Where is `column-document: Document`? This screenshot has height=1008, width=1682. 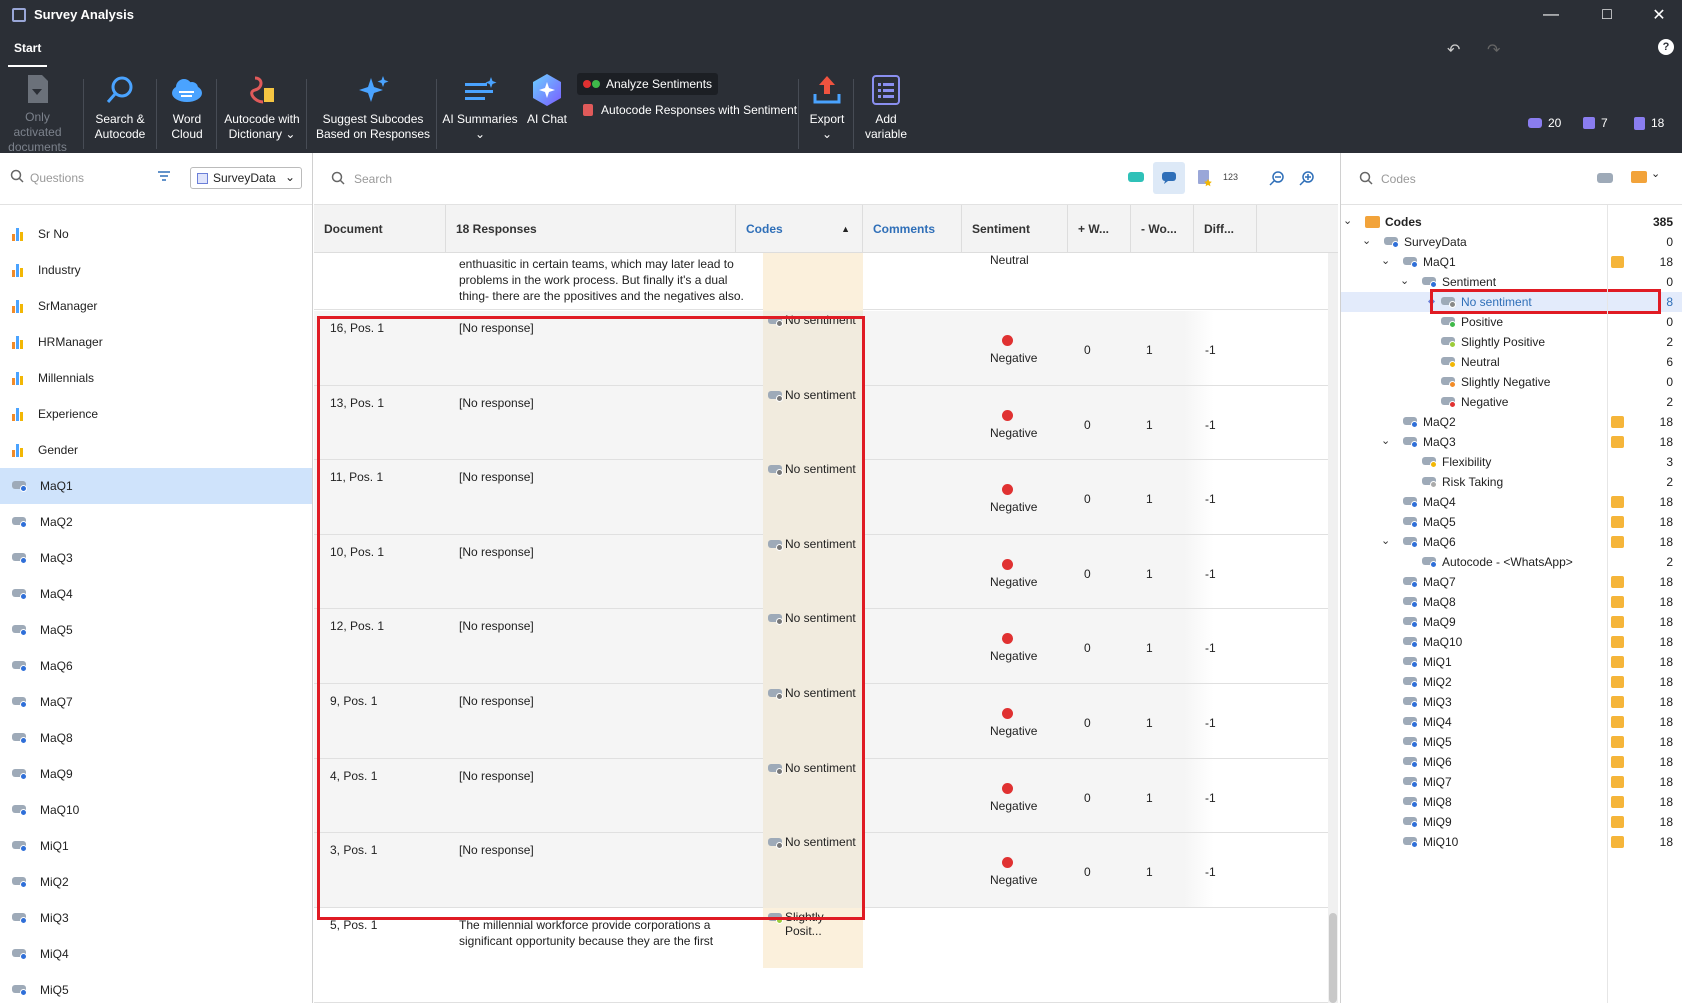
column-document: Document is located at coordinates (380, 229).